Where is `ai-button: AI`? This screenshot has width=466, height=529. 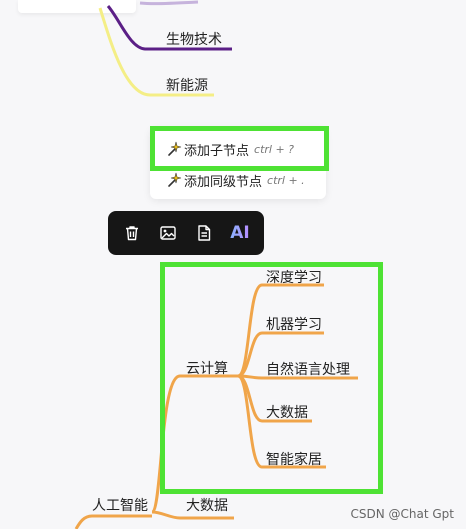 ai-button: AI is located at coordinates (240, 233).